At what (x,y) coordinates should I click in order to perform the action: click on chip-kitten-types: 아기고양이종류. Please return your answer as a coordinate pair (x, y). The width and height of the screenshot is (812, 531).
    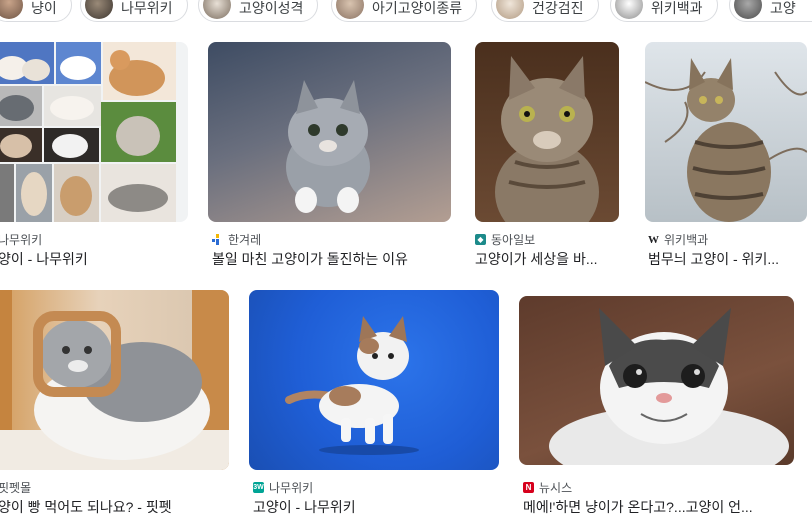
    Looking at the image, I should click on (404, 11).